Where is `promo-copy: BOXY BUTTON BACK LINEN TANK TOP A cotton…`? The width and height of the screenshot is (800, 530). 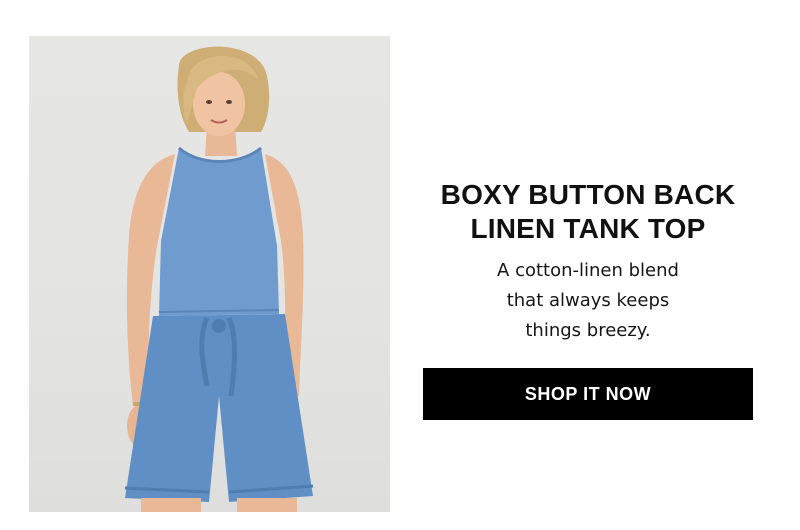
promo-copy: BOXY BUTTON BACK LINEN TANK TOP A cotton… is located at coordinates (588, 262).